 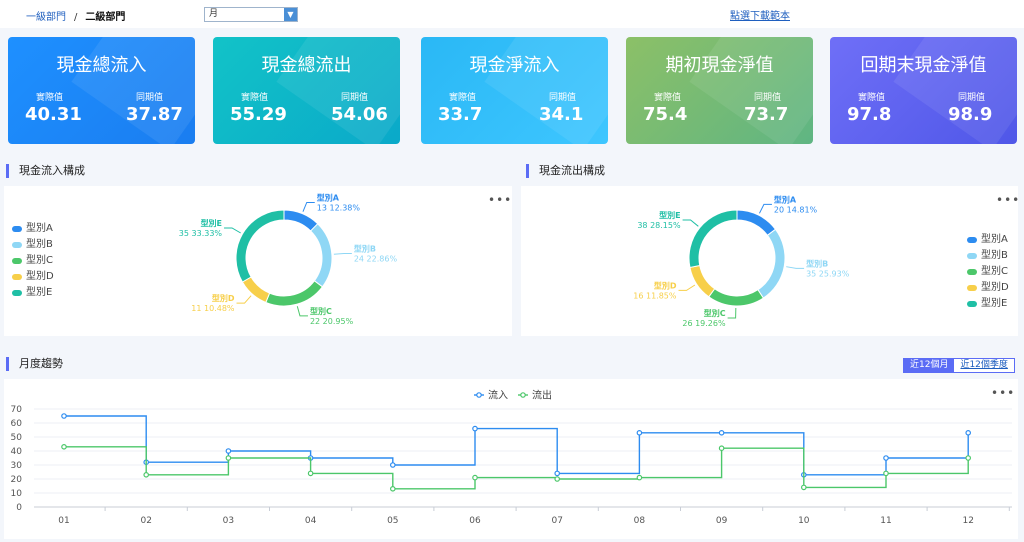 I want to click on kpi-card: 現金總流入 實際值 同期值 40.31 37.87, so click(x=101, y=90).